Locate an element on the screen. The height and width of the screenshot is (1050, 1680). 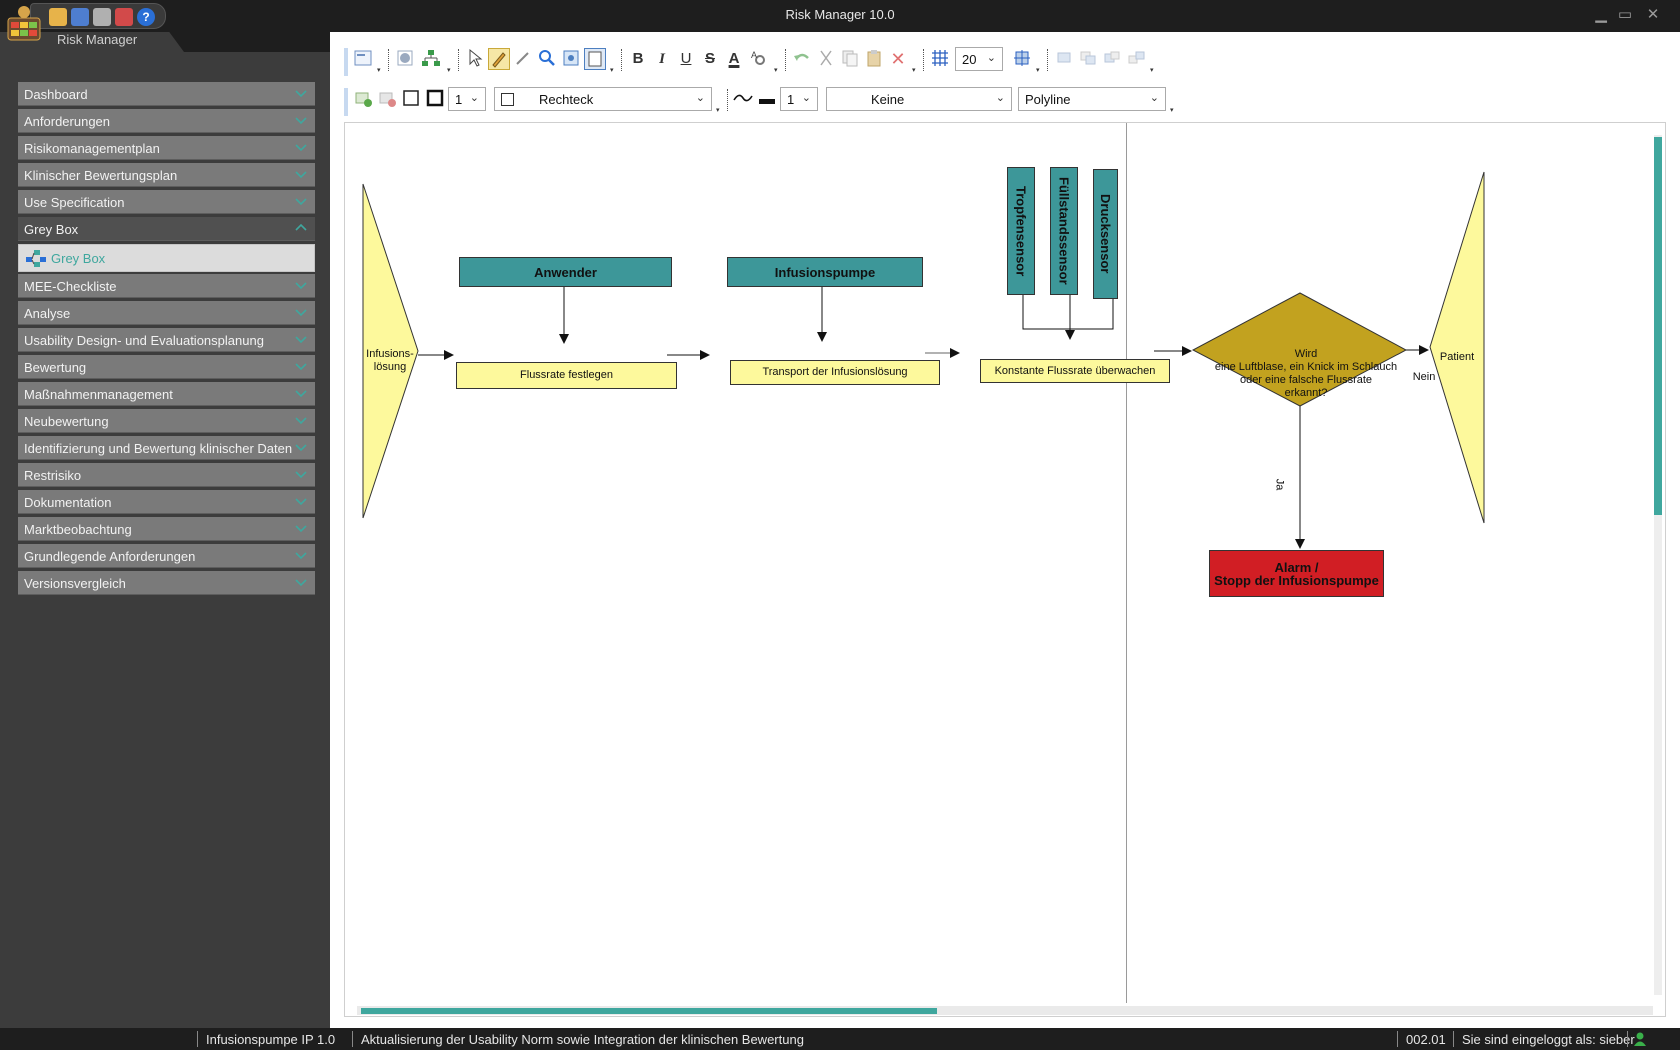
nav-massnahmenmanagement: Maßnahmenmanagement is located at coordinates (166, 394).